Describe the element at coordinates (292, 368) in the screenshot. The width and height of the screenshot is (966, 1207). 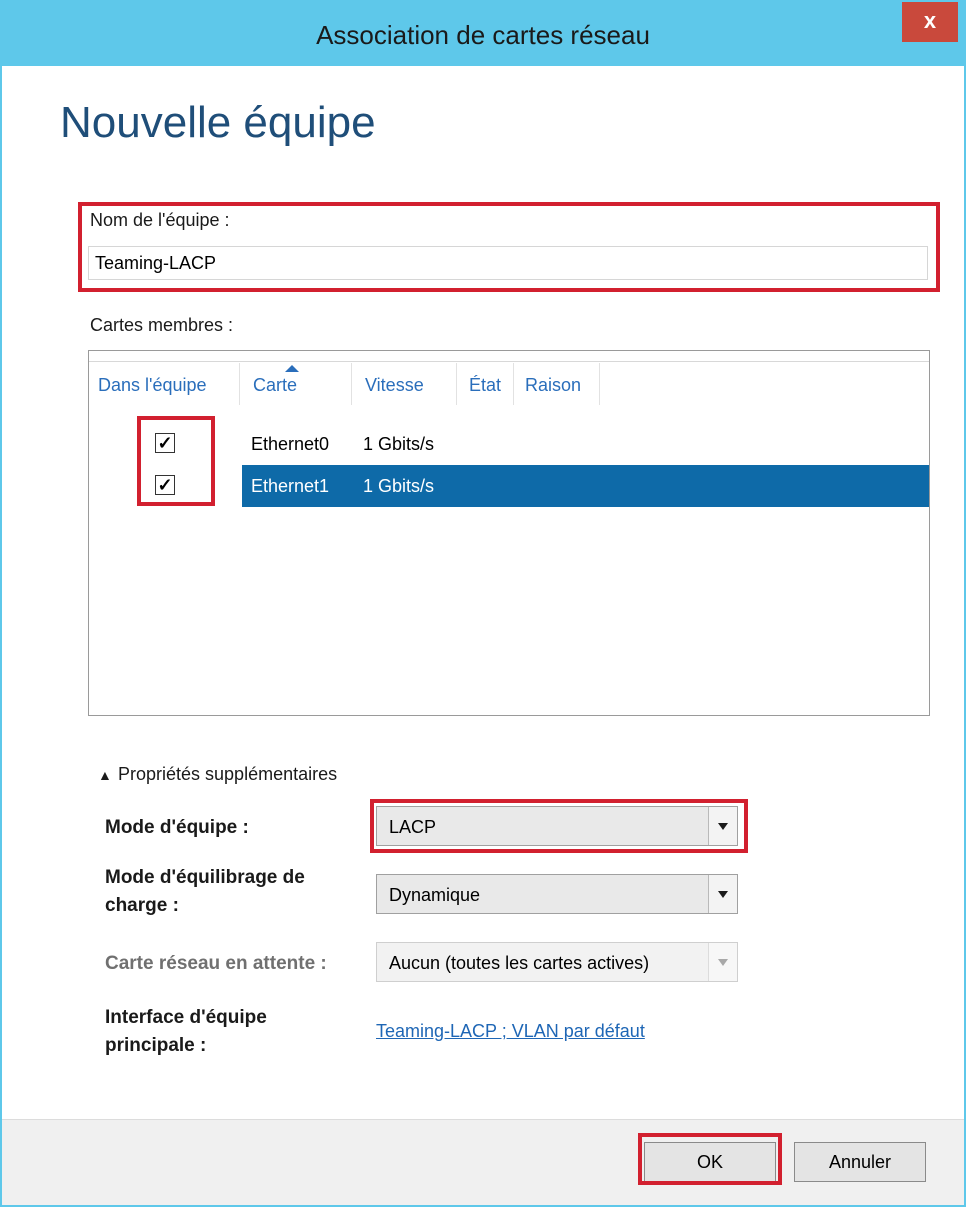
I see `sort-ascending-icon` at that location.